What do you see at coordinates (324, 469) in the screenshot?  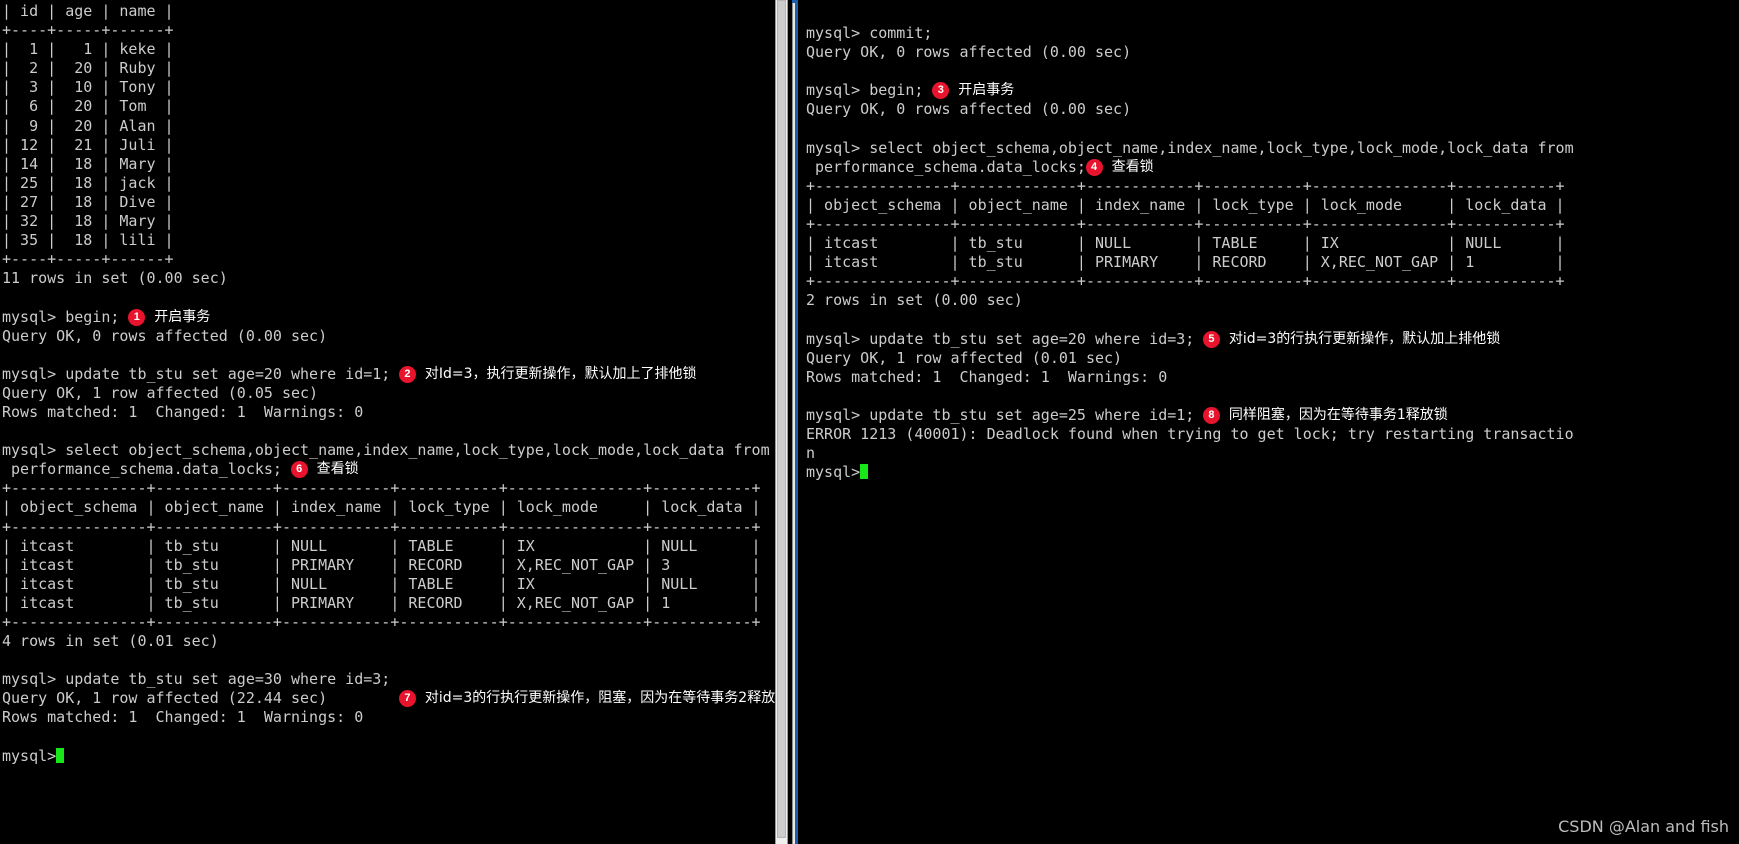 I see `annotation-6: 6 查看锁` at bounding box center [324, 469].